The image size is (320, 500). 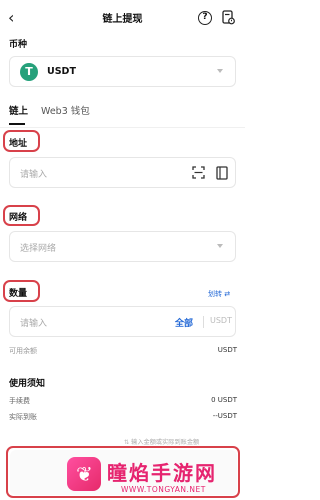 I want to click on amount-hint: ⇅ 输入金额或实际到账金额, so click(x=161, y=441).